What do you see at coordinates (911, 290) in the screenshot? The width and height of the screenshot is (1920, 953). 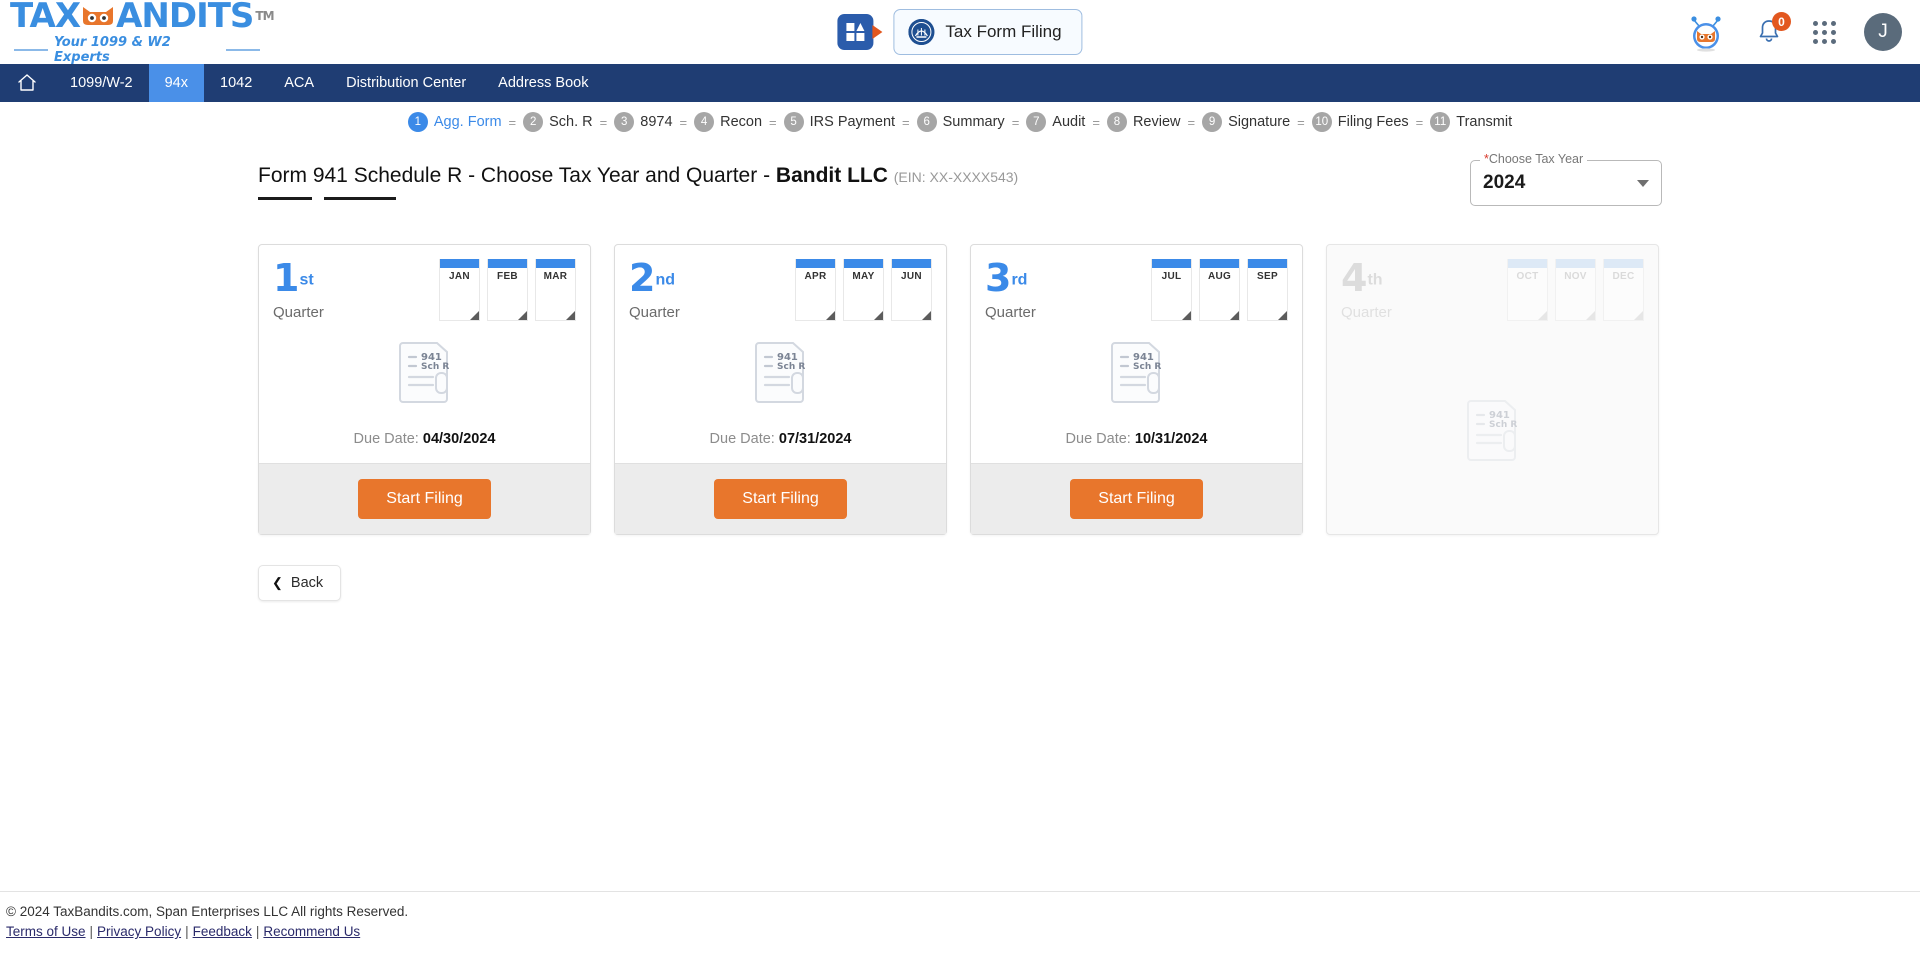 I see `month-chip-jun: JUN` at bounding box center [911, 290].